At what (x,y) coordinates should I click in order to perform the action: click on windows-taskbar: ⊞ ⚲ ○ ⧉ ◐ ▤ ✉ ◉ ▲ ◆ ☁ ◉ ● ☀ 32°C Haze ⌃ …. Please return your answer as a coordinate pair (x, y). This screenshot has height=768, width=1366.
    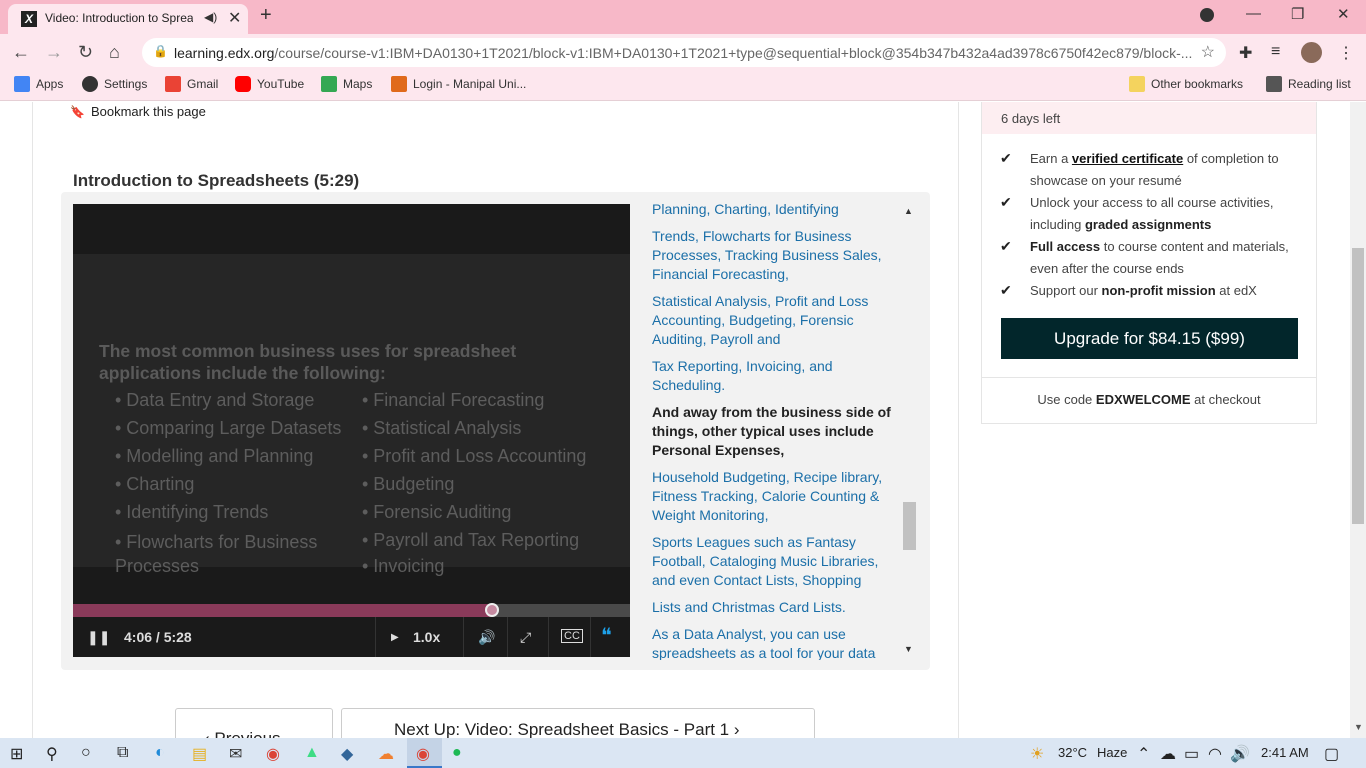
    Looking at the image, I should click on (683, 753).